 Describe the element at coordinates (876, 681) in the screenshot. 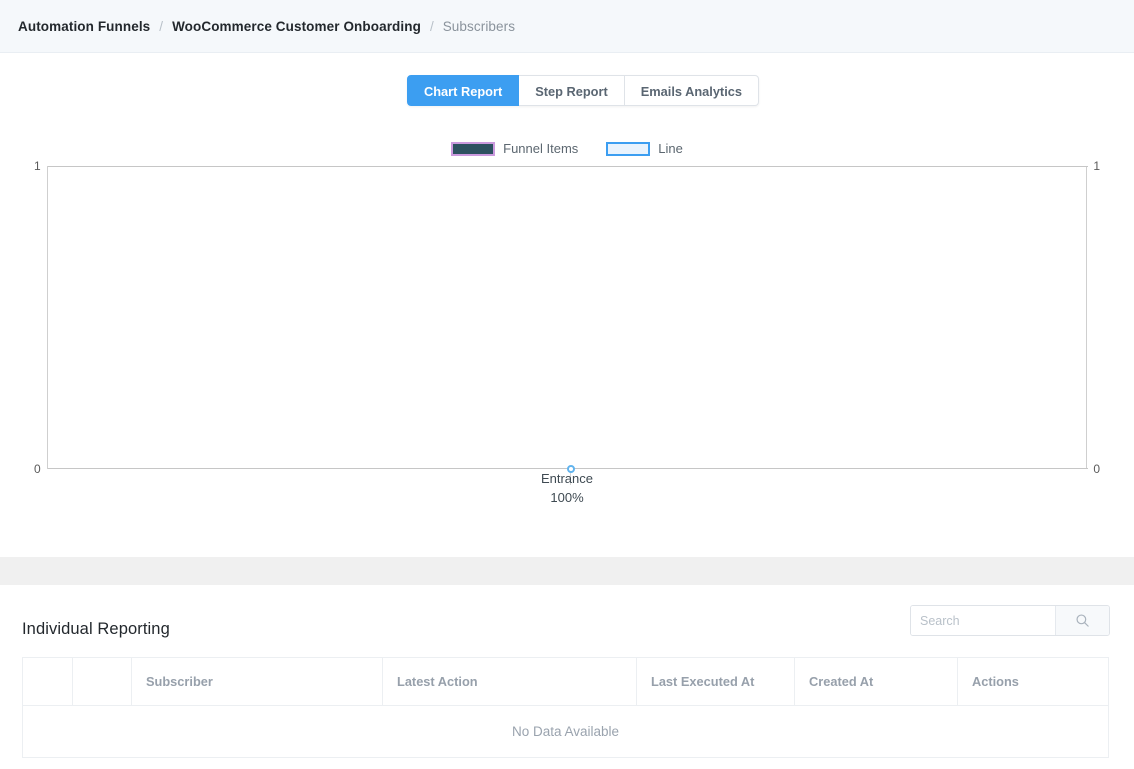

I see `table-header-created-at: Created At` at that location.